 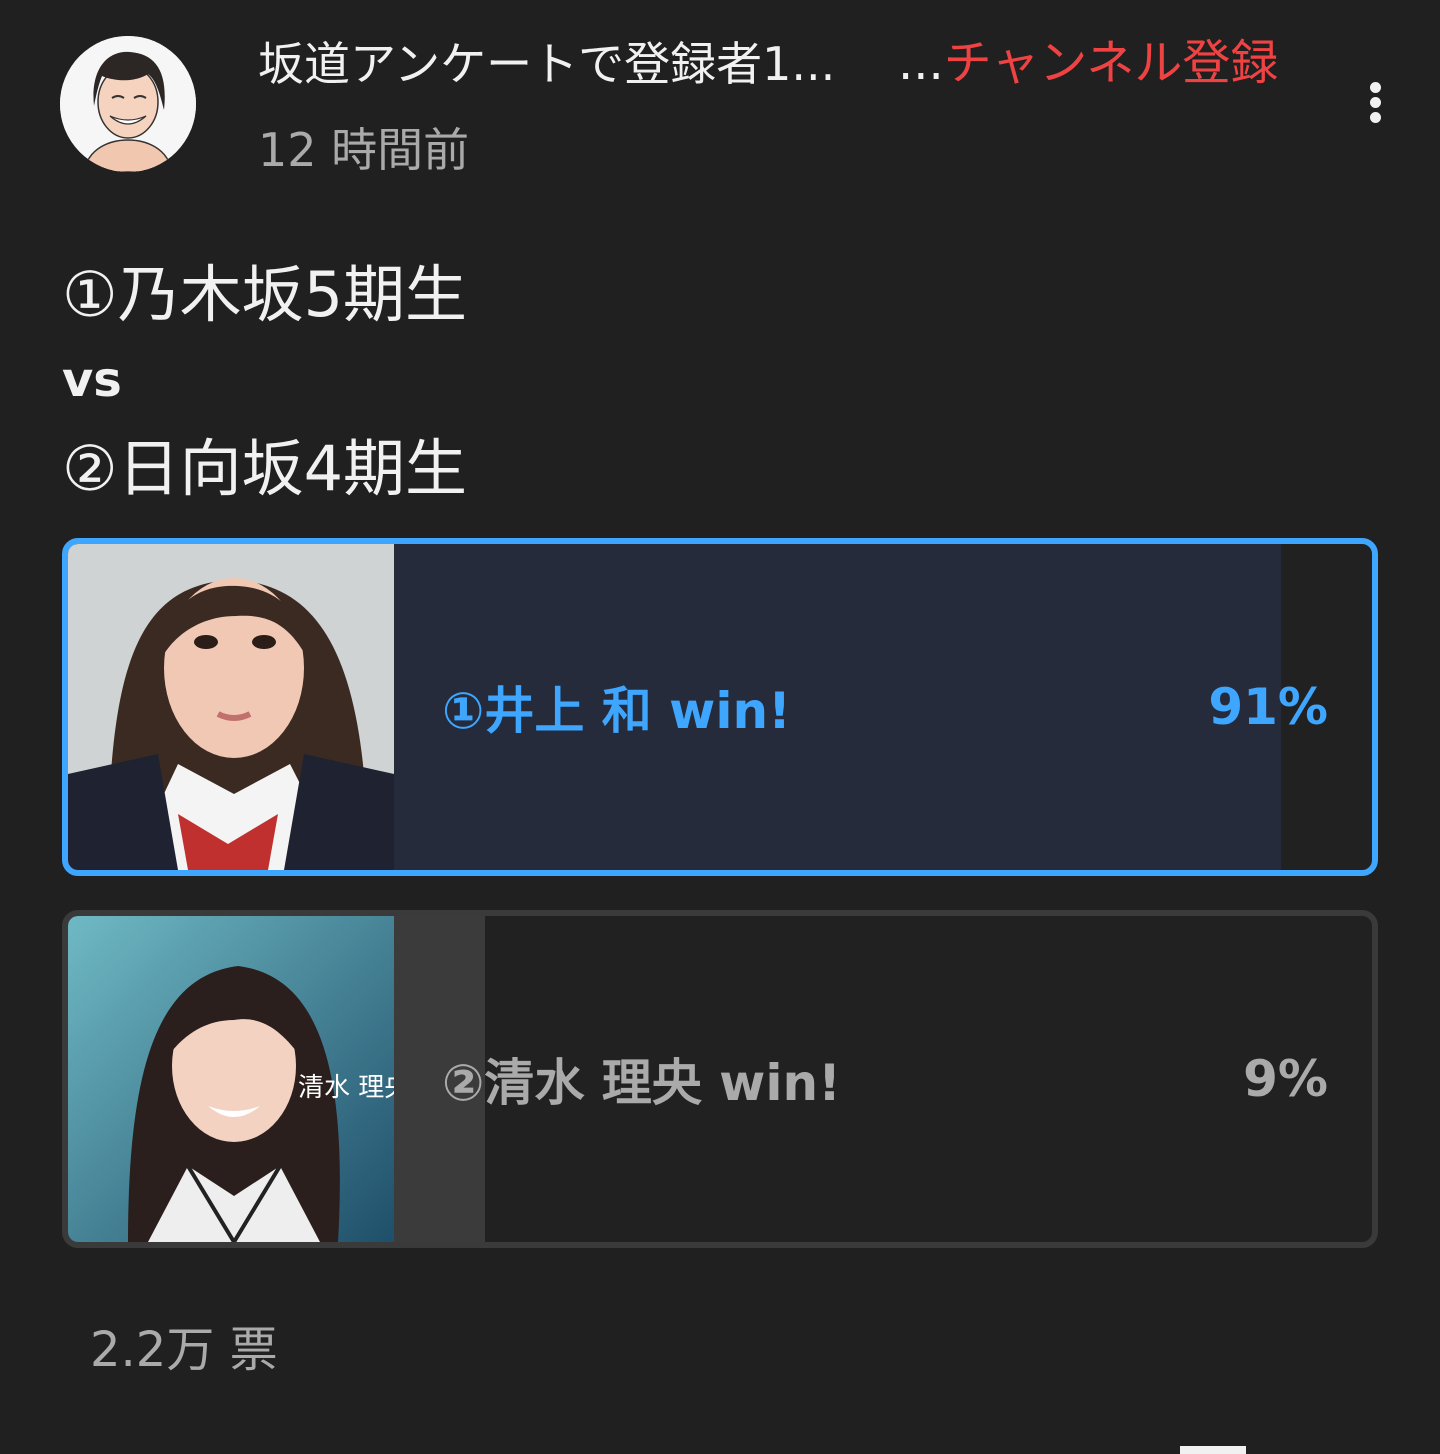 What do you see at coordinates (364, 150) in the screenshot?
I see `post-timestamp: 12 時間前` at bounding box center [364, 150].